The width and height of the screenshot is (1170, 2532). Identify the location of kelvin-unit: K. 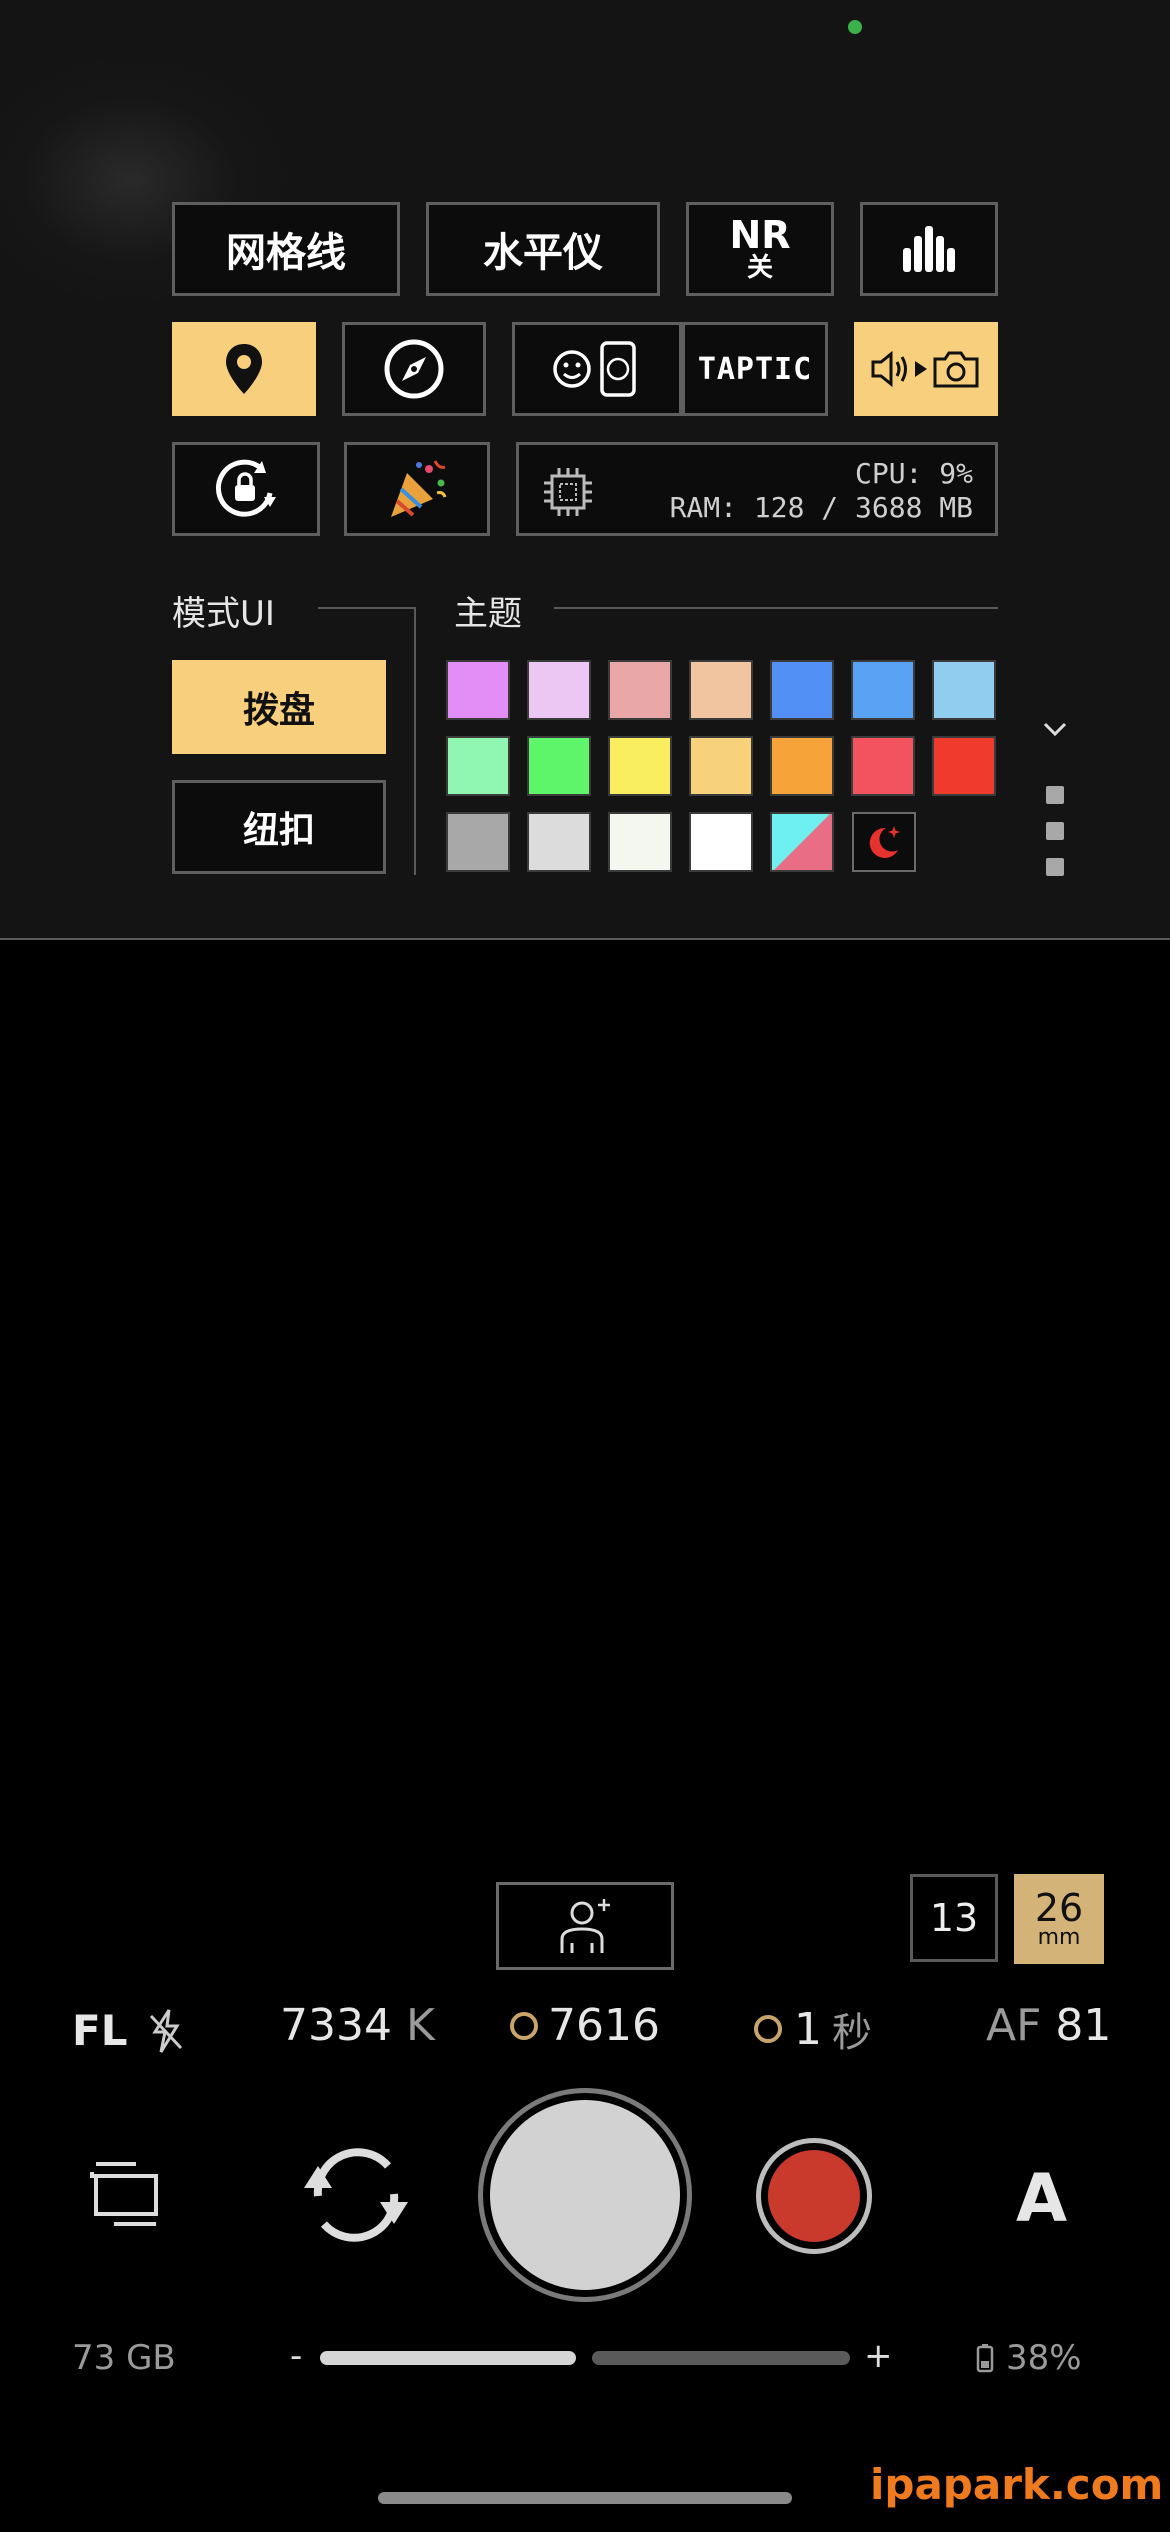
(420, 2025).